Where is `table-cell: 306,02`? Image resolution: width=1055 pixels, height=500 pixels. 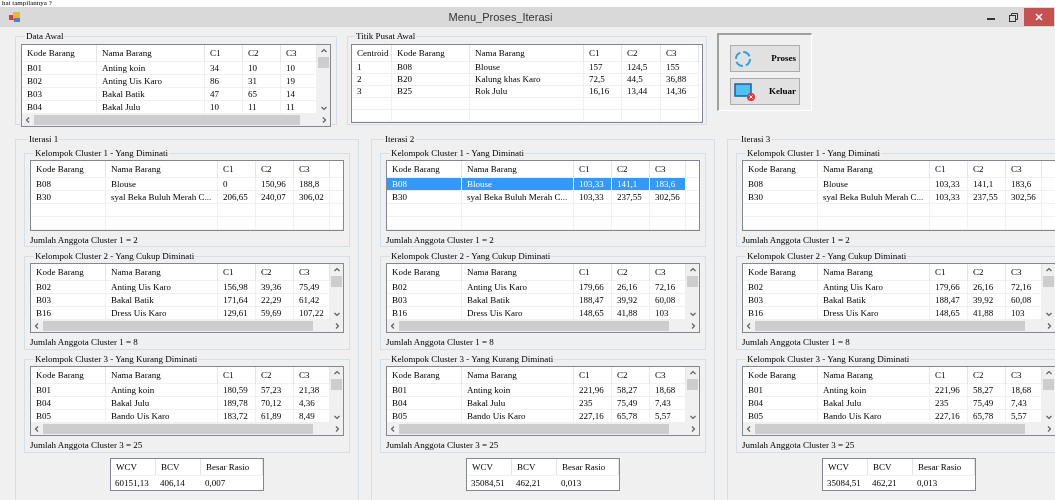
table-cell: 306,02 is located at coordinates (312, 197).